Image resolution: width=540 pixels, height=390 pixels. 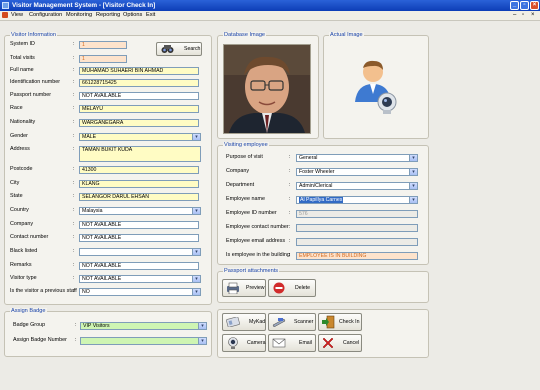 What do you see at coordinates (139, 70) in the screenshot?
I see `full-name-field: MUHAMAD SUHAERI BIN AHMAD` at bounding box center [139, 70].